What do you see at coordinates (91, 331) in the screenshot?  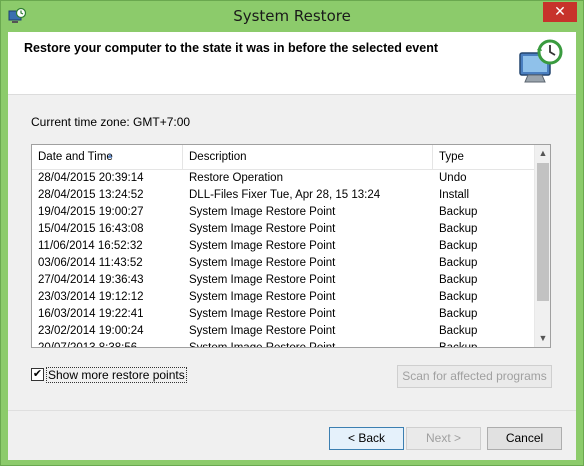 I see `cell-date: 23/02/2014 19:00:24` at bounding box center [91, 331].